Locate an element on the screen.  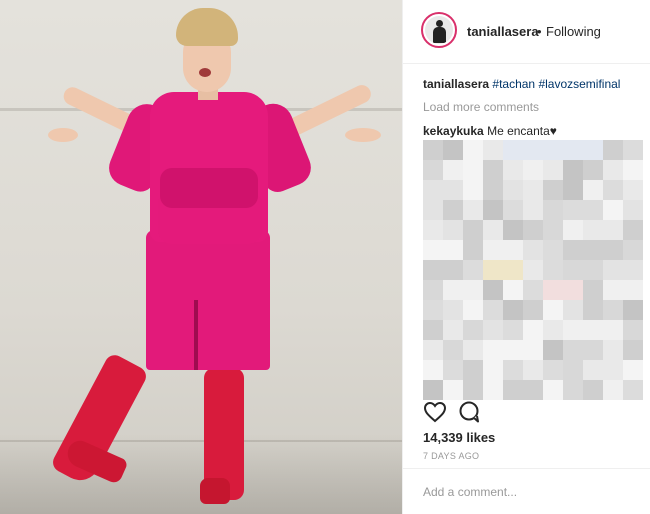
avatar-image is located at coordinates (439, 30).